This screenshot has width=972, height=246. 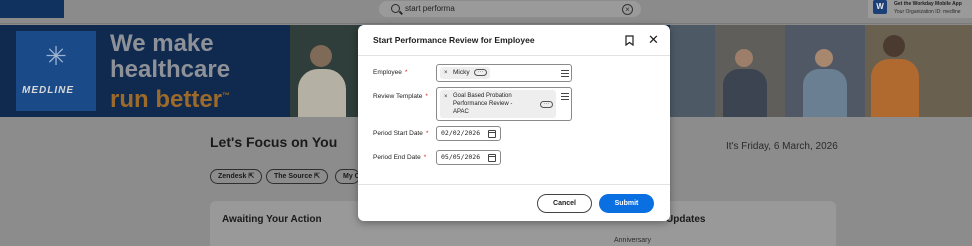 I want to click on start-date-label: Period Start Date *, so click(x=400, y=133).